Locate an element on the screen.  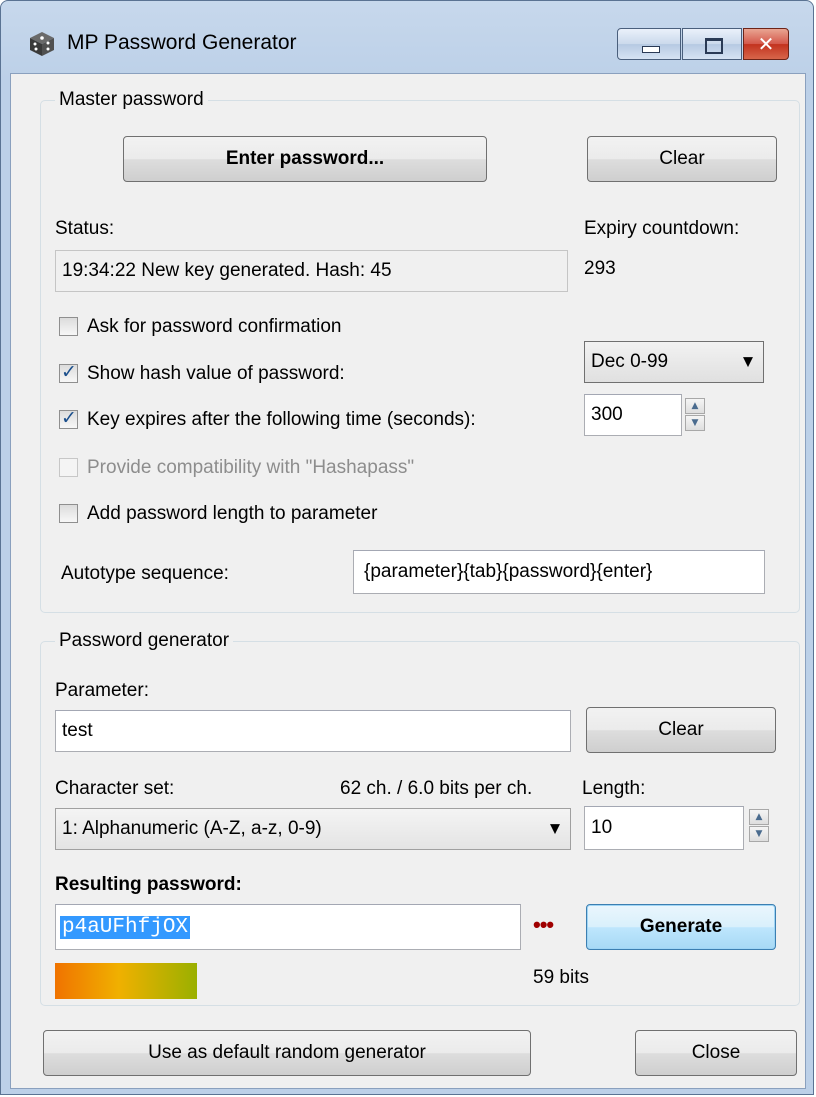
length-label: Length: is located at coordinates (614, 788).